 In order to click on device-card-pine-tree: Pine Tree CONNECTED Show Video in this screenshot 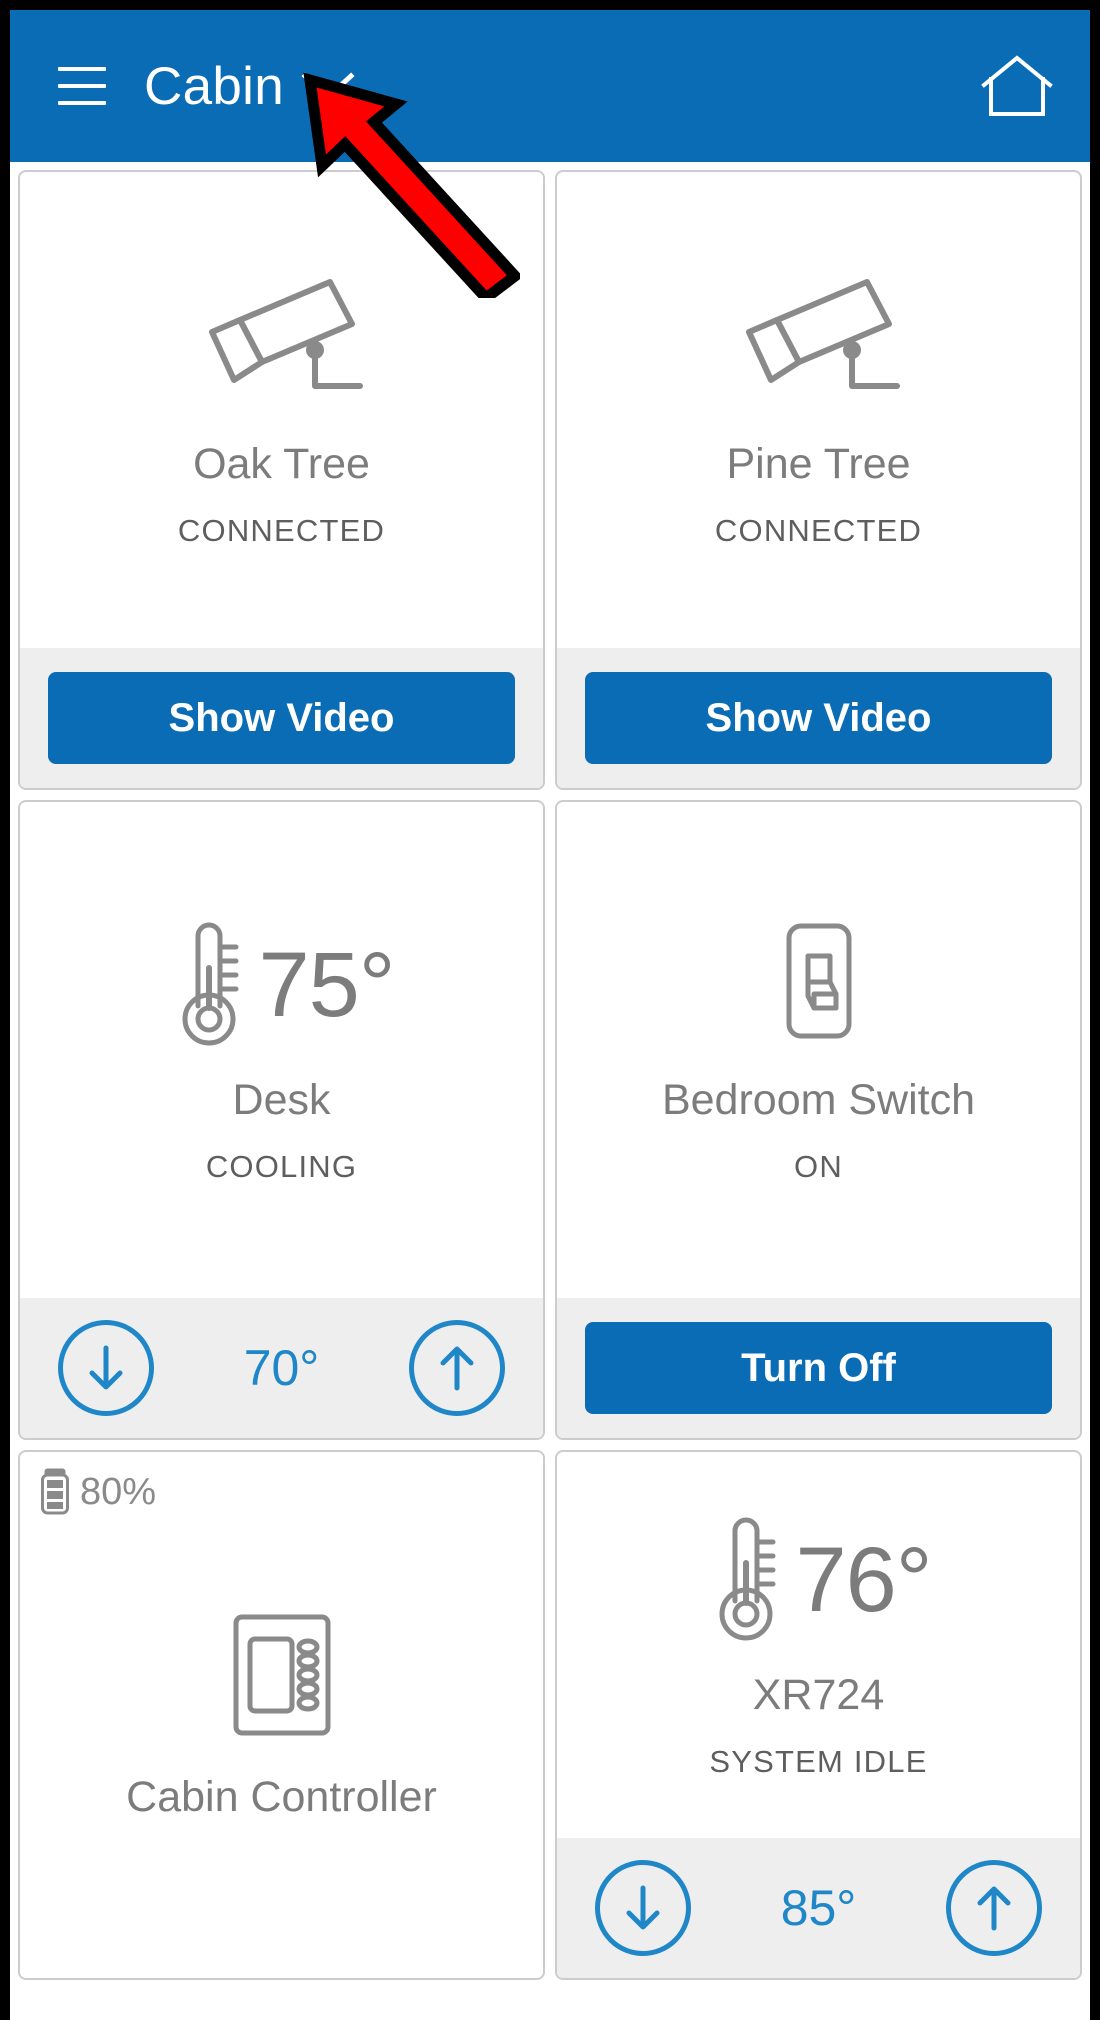, I will do `click(818, 480)`.